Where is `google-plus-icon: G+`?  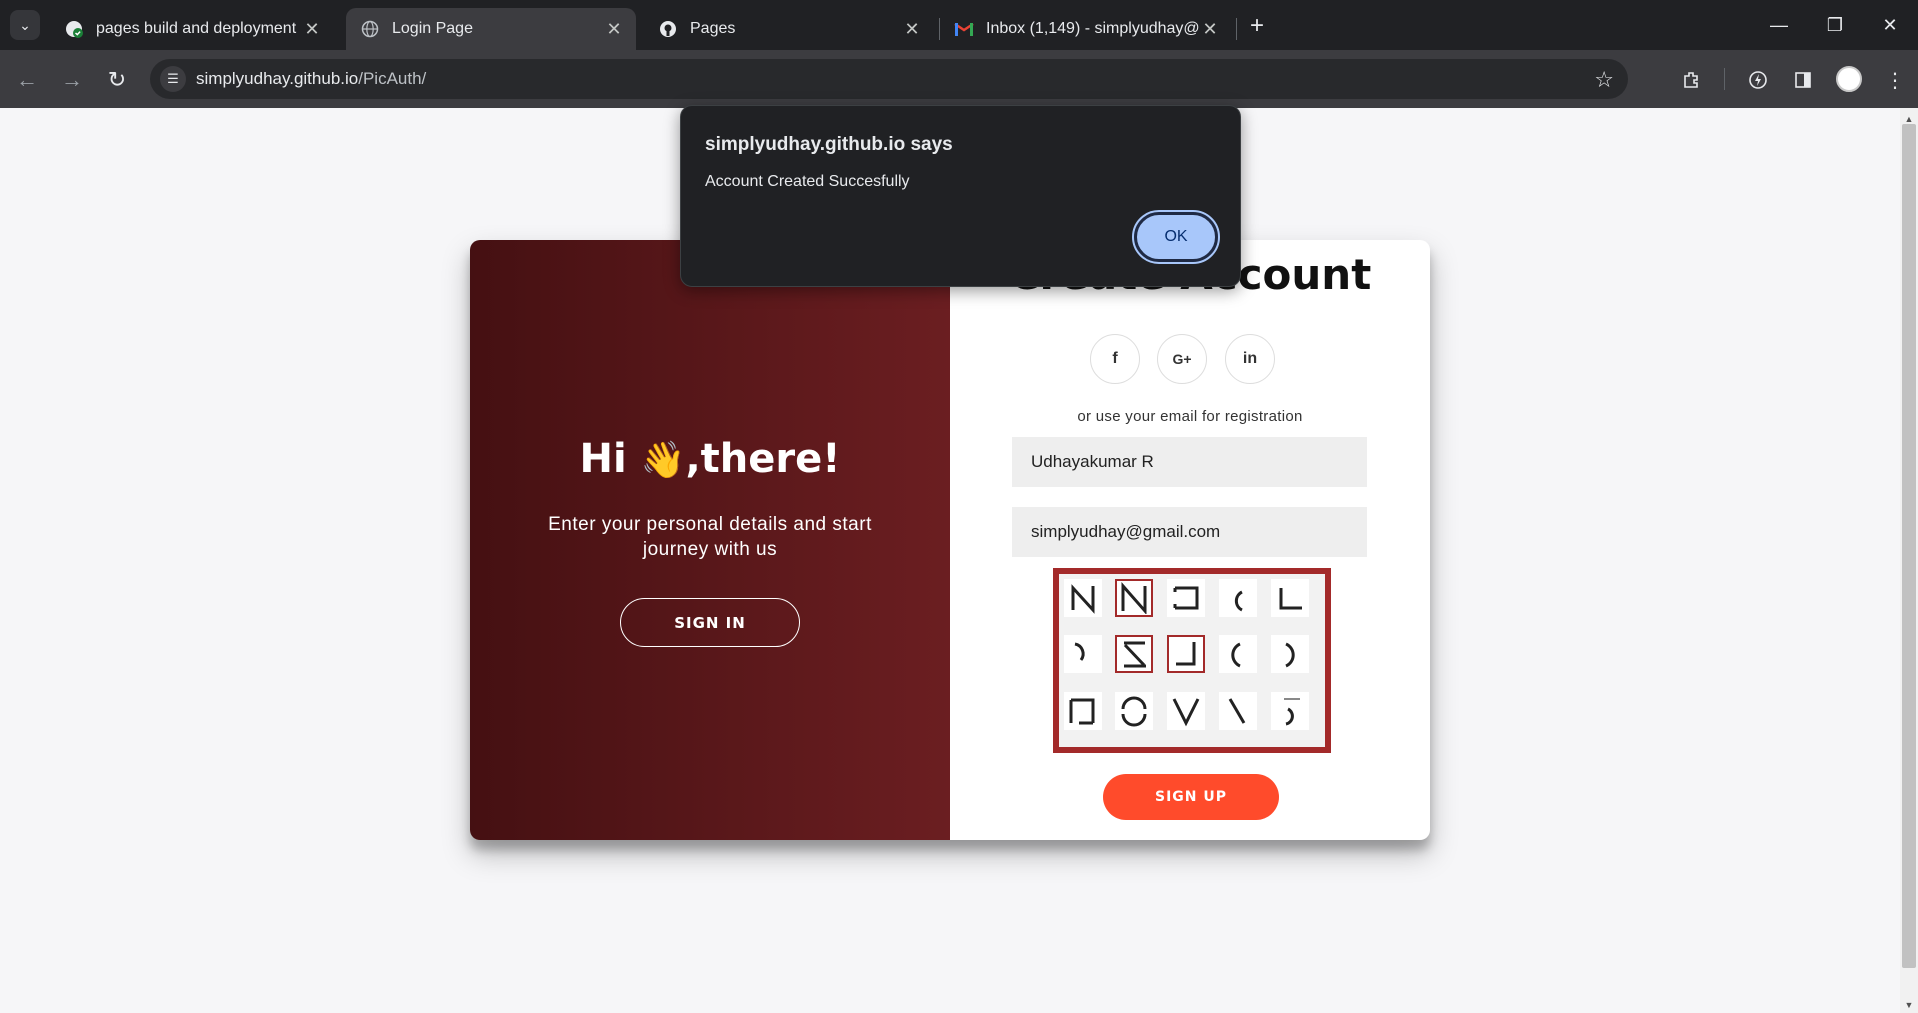 google-plus-icon: G+ is located at coordinates (1182, 359).